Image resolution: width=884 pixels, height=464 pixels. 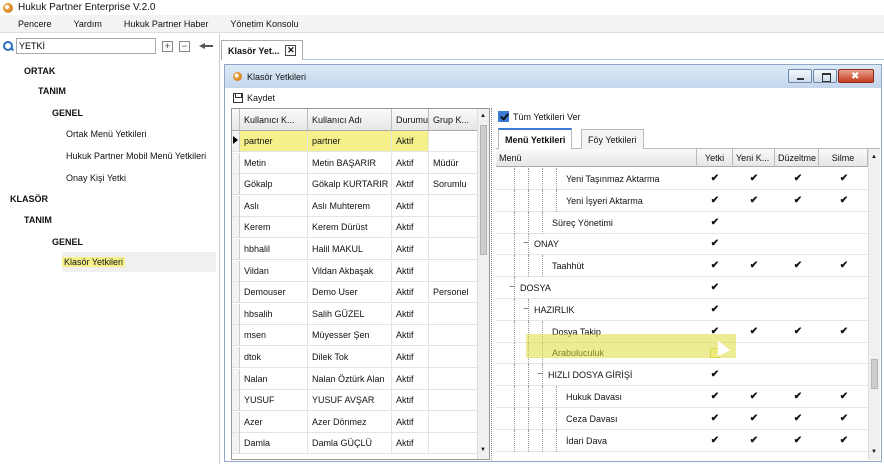 What do you see at coordinates (274, 401) in the screenshot?
I see `table-cell: YUSUF` at bounding box center [274, 401].